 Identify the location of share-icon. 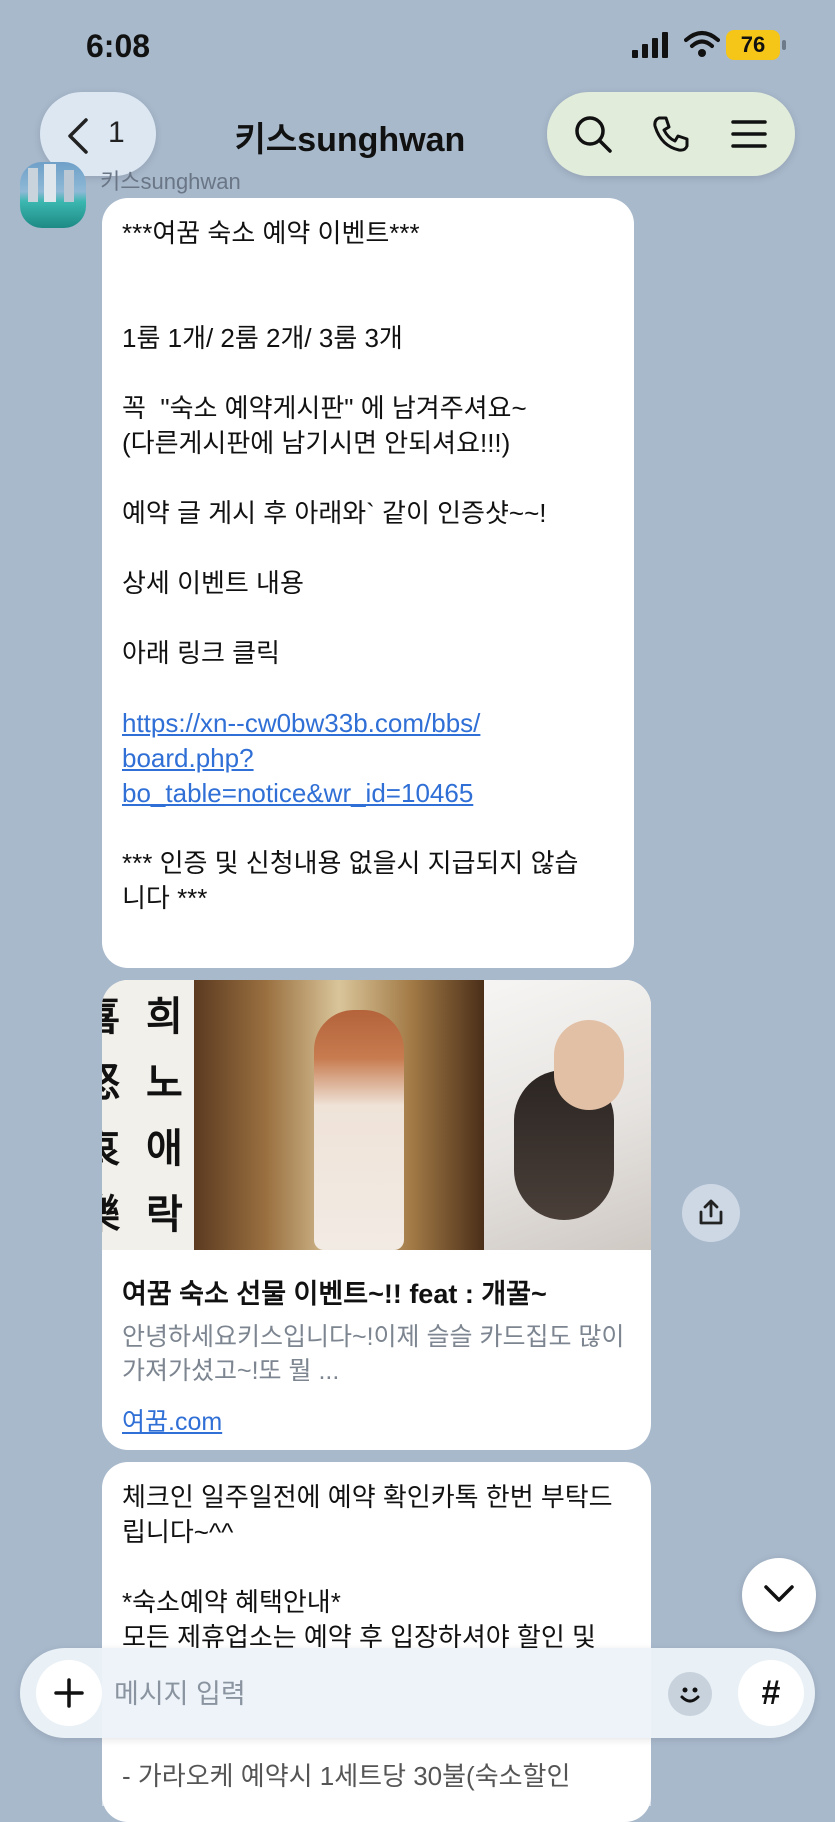
(711, 1212).